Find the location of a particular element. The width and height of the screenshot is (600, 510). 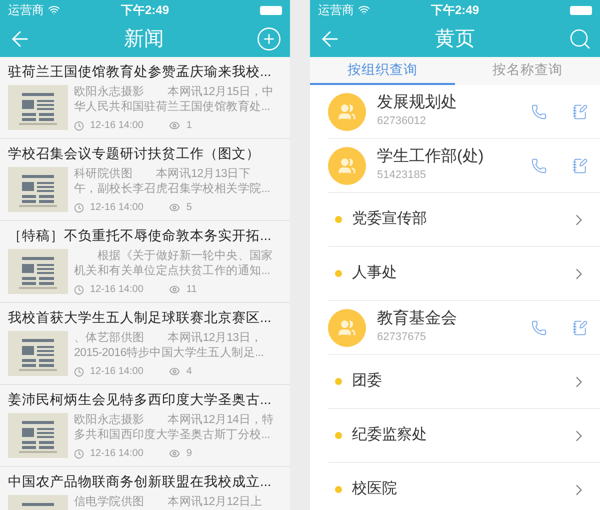

department-row: 党委宣传部 is located at coordinates (464, 220).